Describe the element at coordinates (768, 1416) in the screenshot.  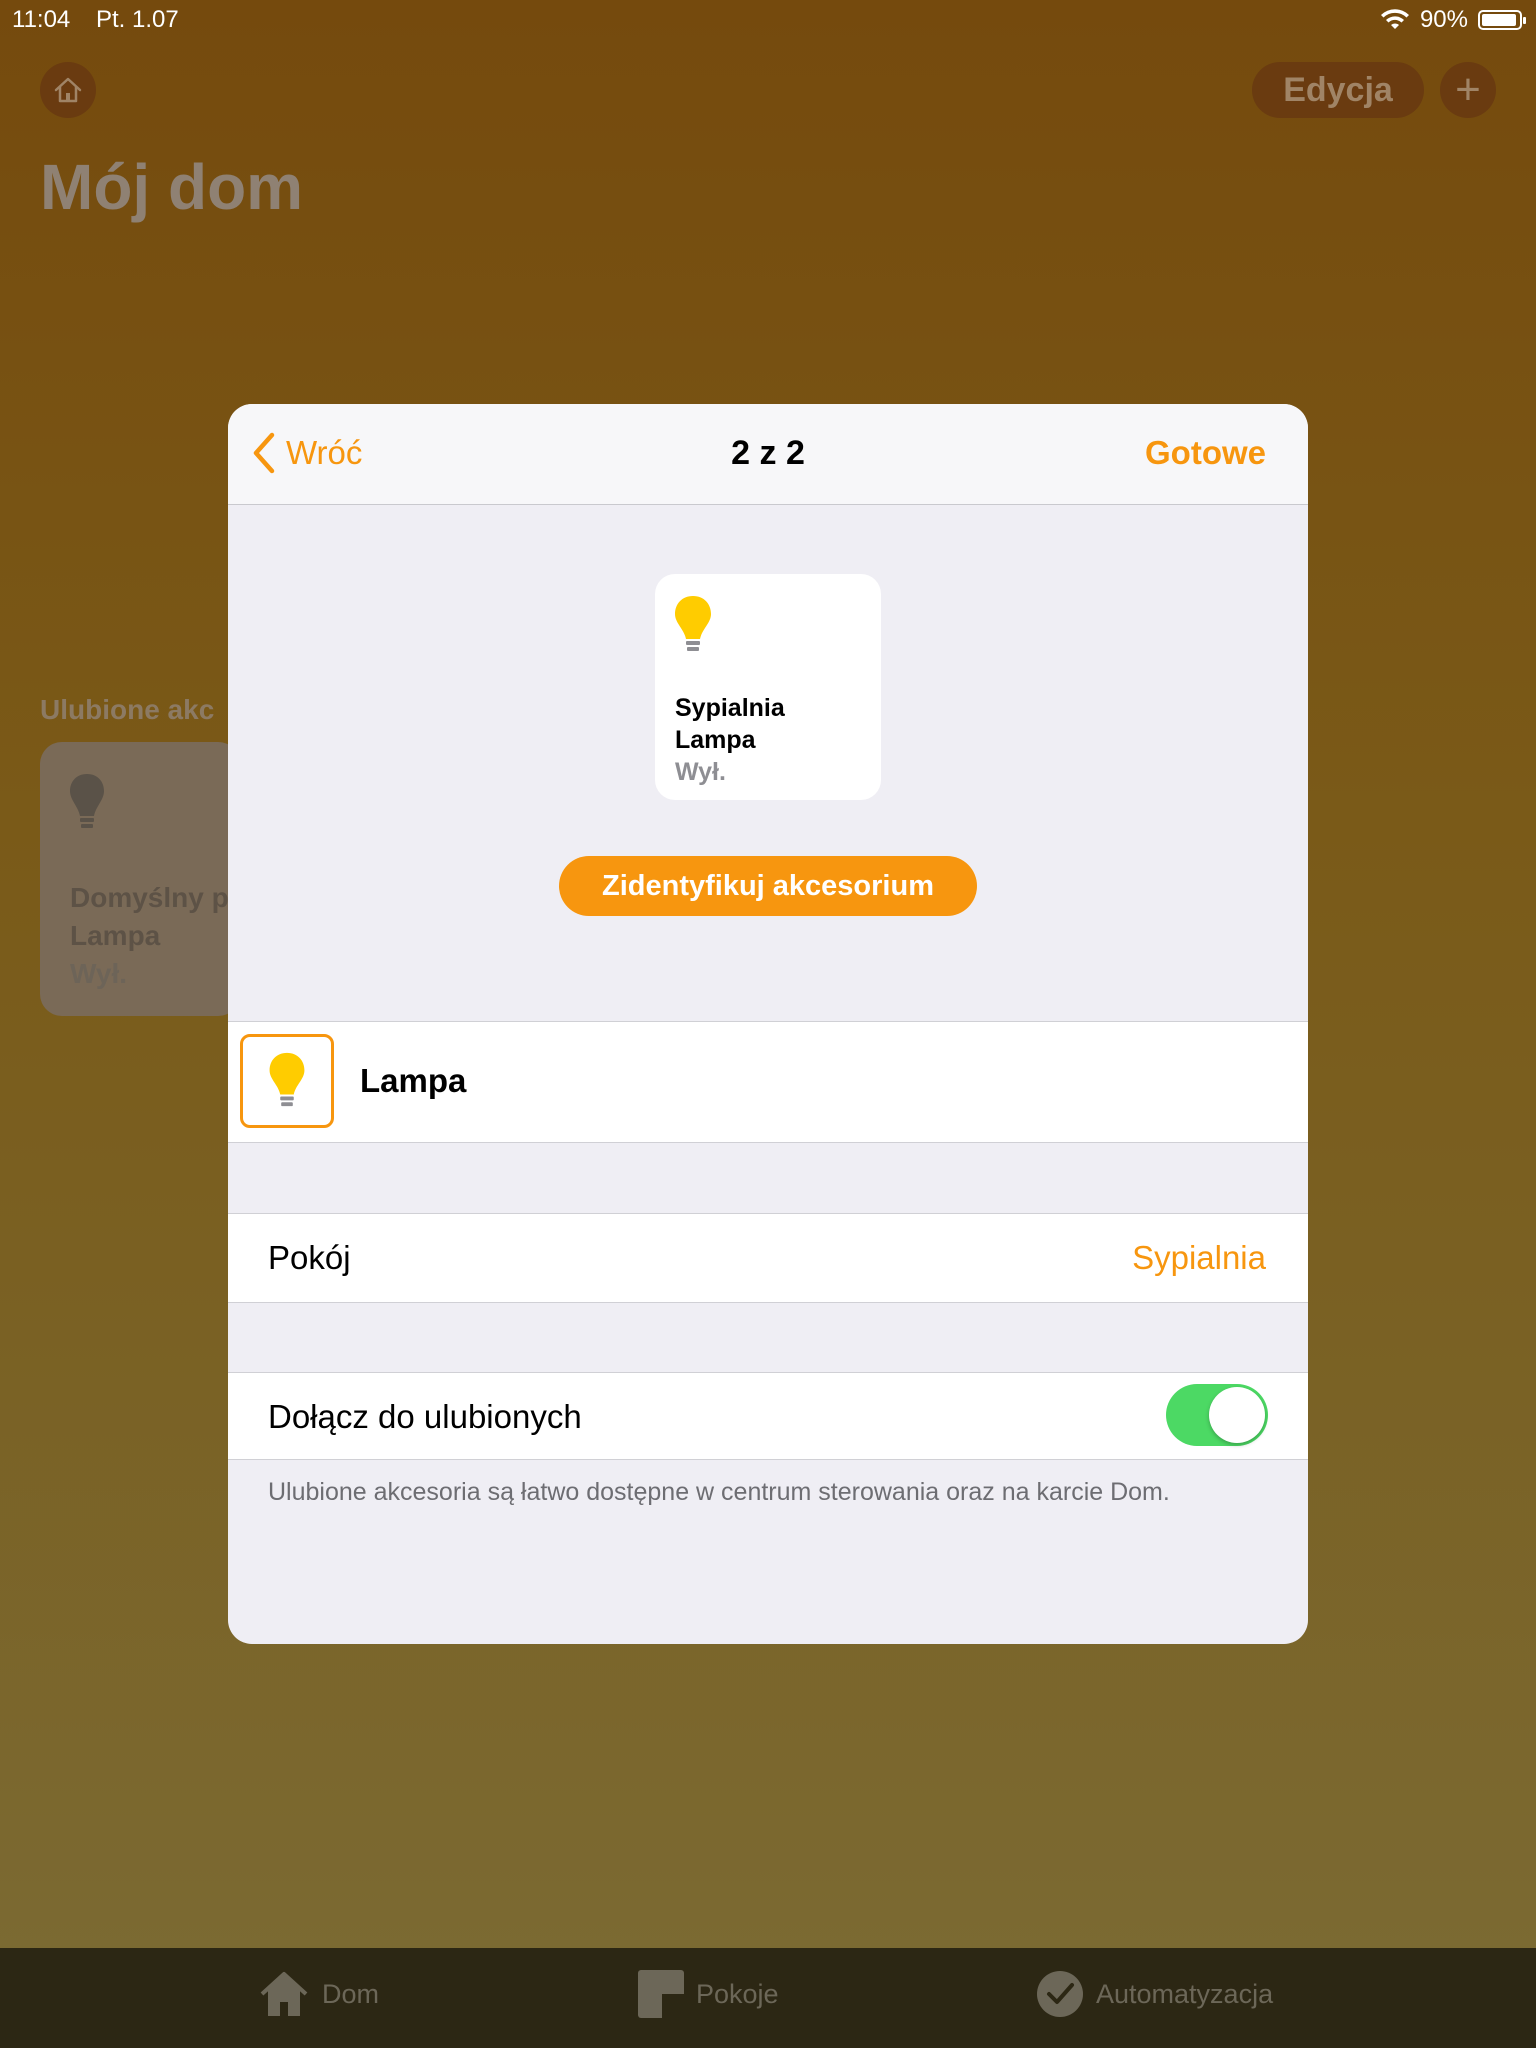
I see `favorites-row: Dołącz do ulubionych` at that location.